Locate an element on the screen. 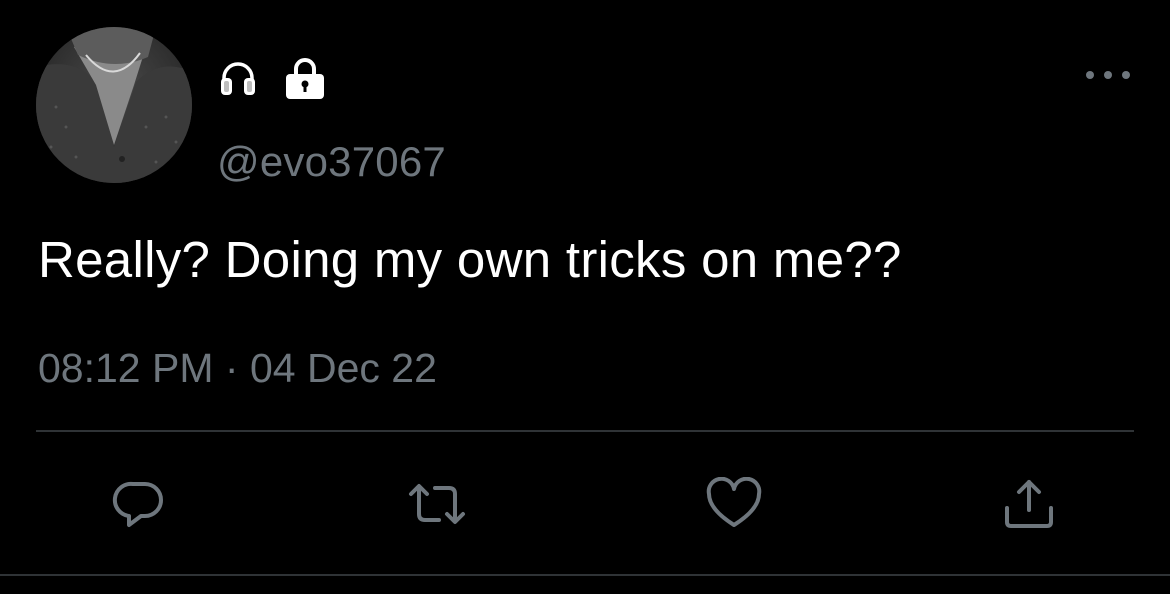 Image resolution: width=1170 pixels, height=594 pixels. share-icon is located at coordinates (1029, 504).